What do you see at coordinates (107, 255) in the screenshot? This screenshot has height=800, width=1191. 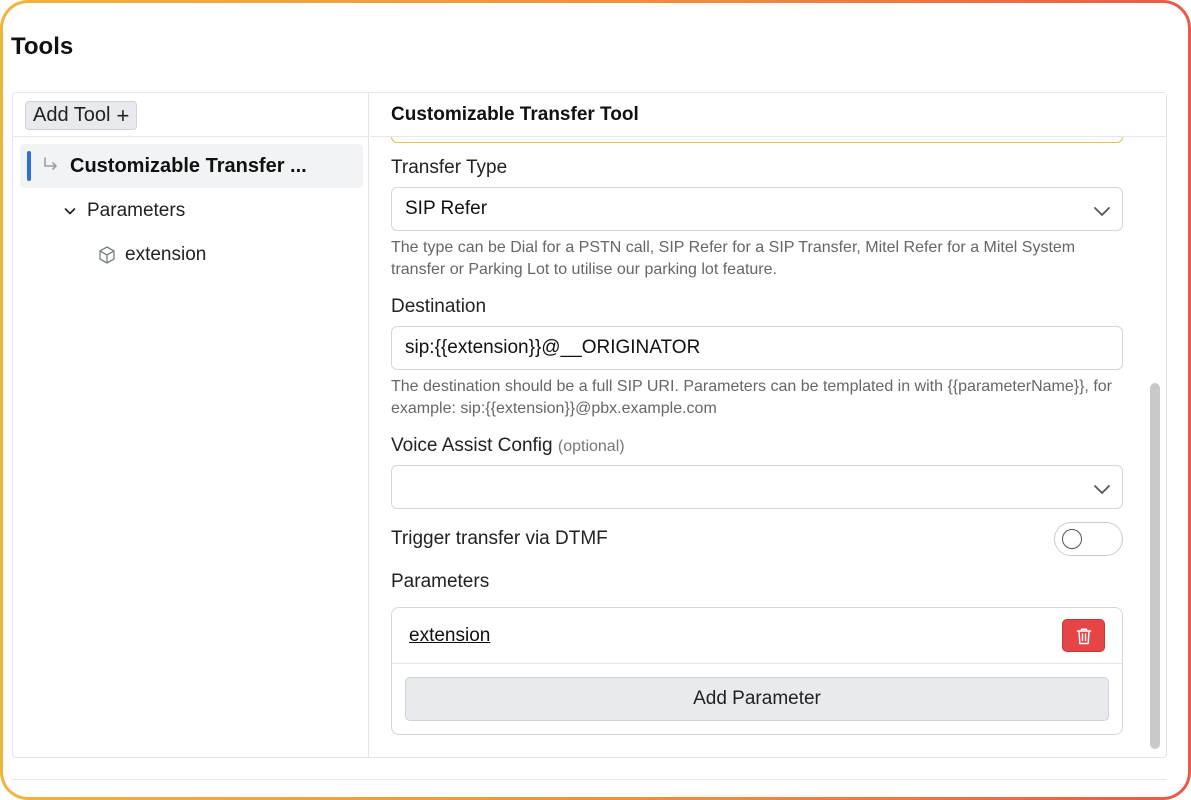 I see `cube-icon` at bounding box center [107, 255].